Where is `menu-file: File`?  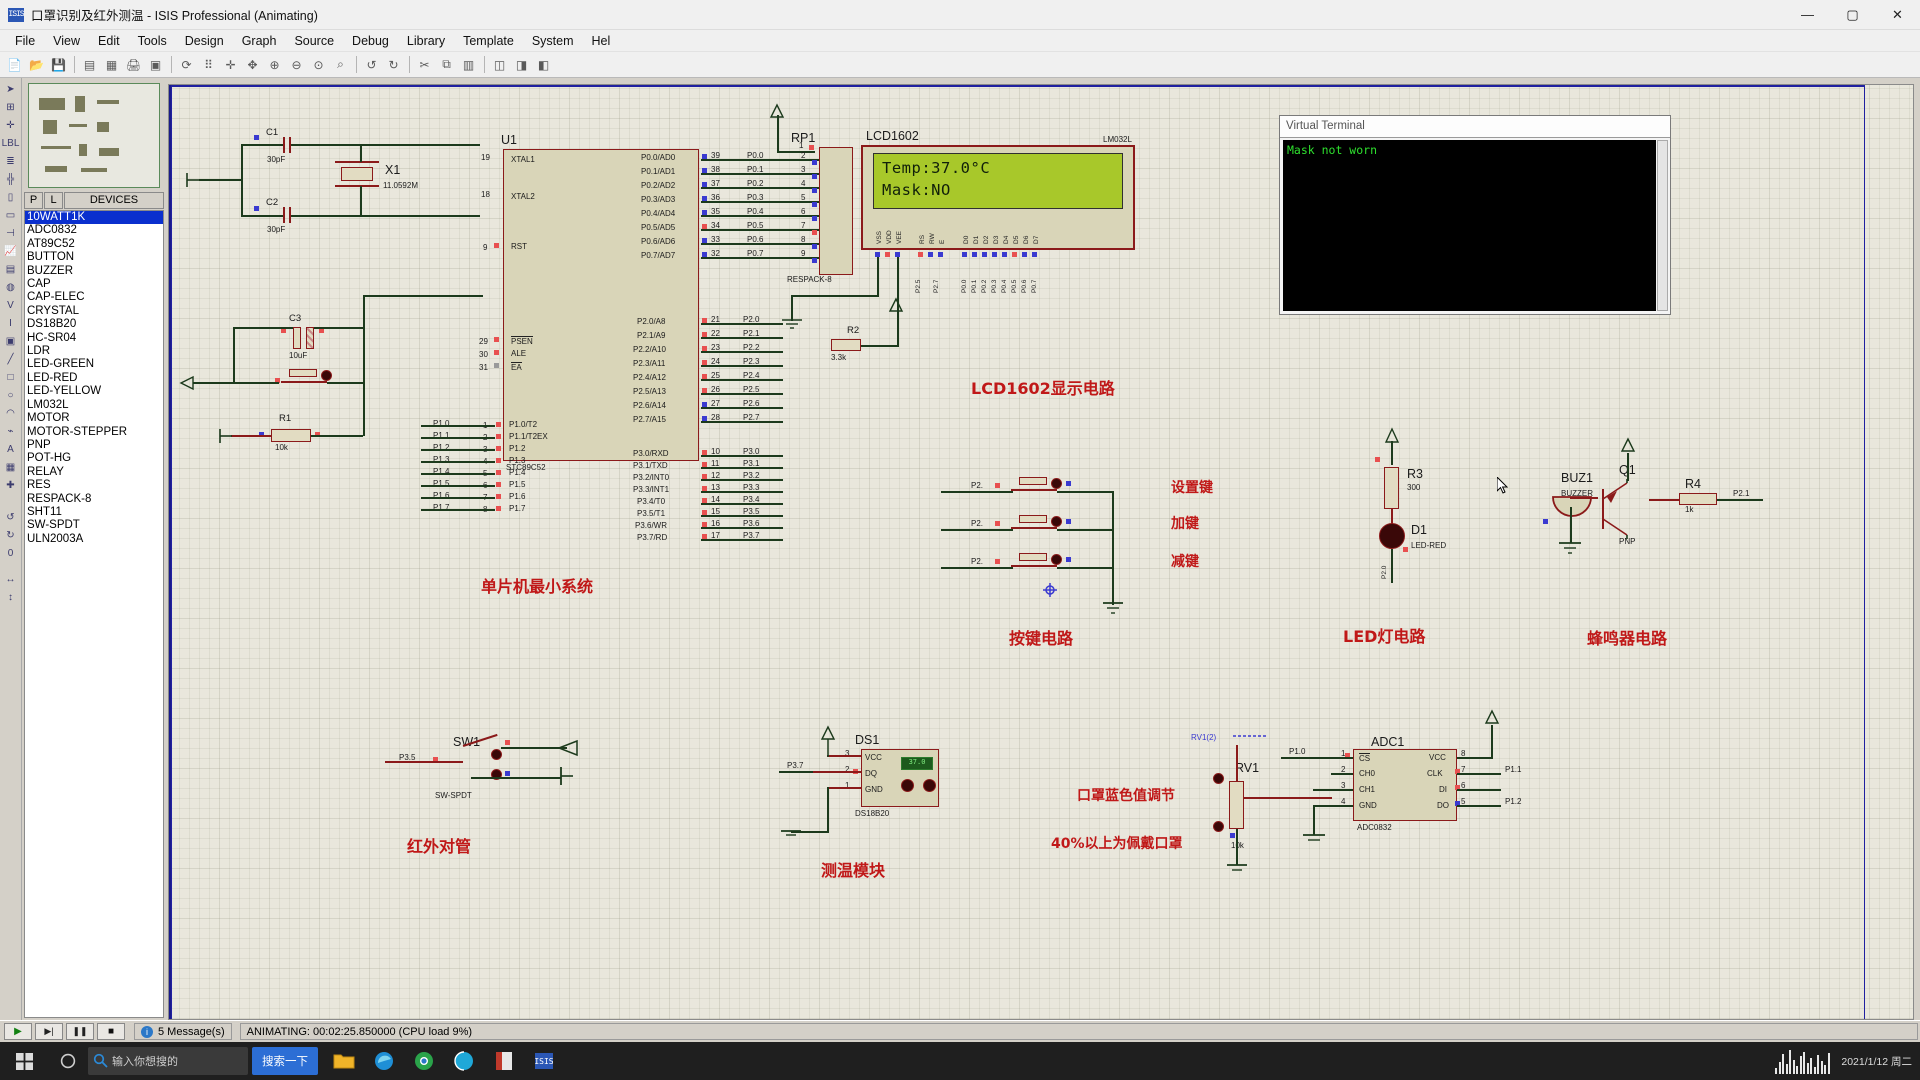
menu-file: File is located at coordinates (25, 41).